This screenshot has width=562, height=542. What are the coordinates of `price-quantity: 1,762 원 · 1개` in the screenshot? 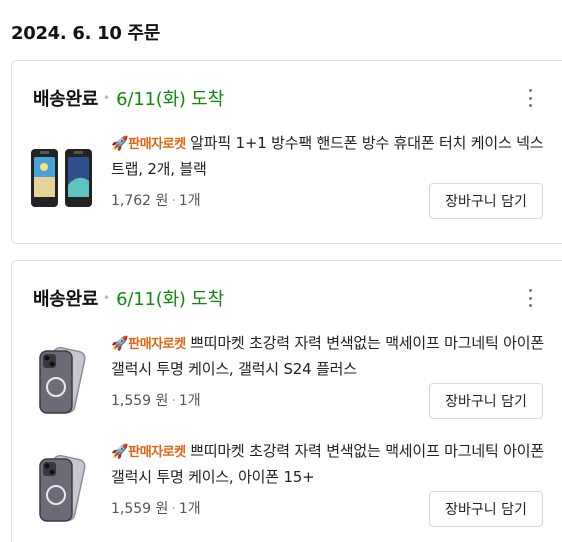 It's located at (156, 201).